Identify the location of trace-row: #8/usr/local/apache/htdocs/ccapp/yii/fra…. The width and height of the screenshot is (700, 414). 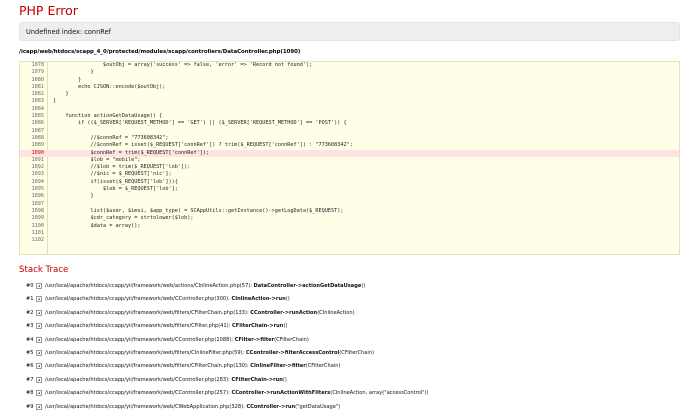
(349, 393).